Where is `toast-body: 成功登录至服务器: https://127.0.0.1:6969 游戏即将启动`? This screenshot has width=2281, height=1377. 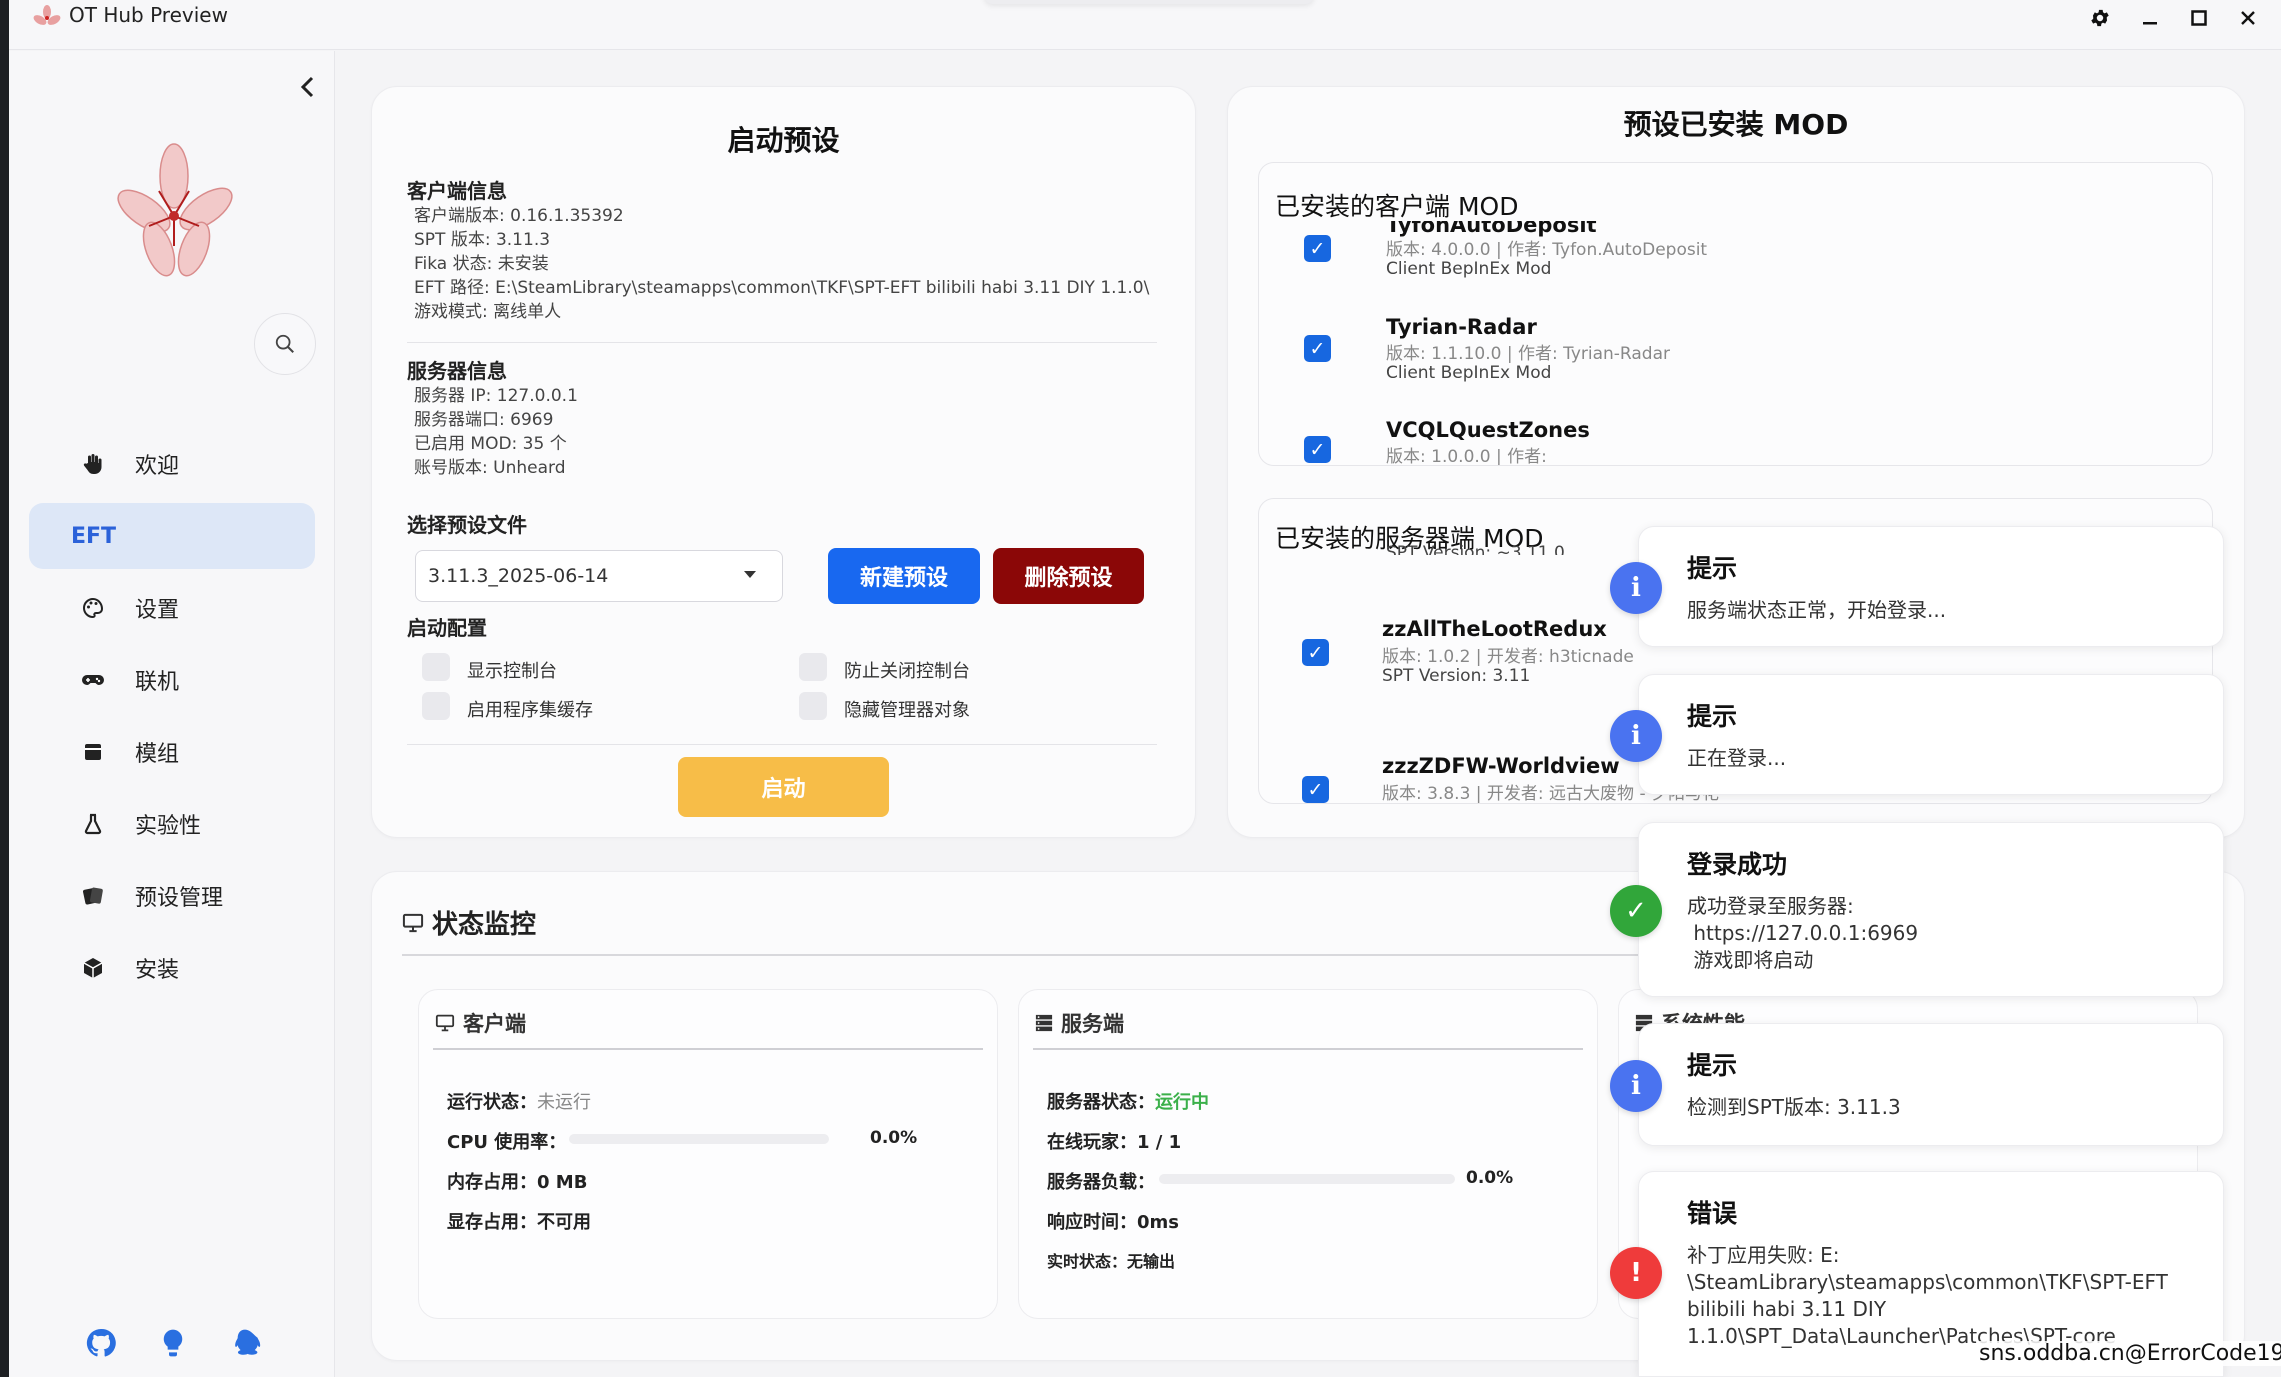 toast-body: 成功登录至服务器: https://127.0.0.1:6969 游戏即将启动 is located at coordinates (1803, 933).